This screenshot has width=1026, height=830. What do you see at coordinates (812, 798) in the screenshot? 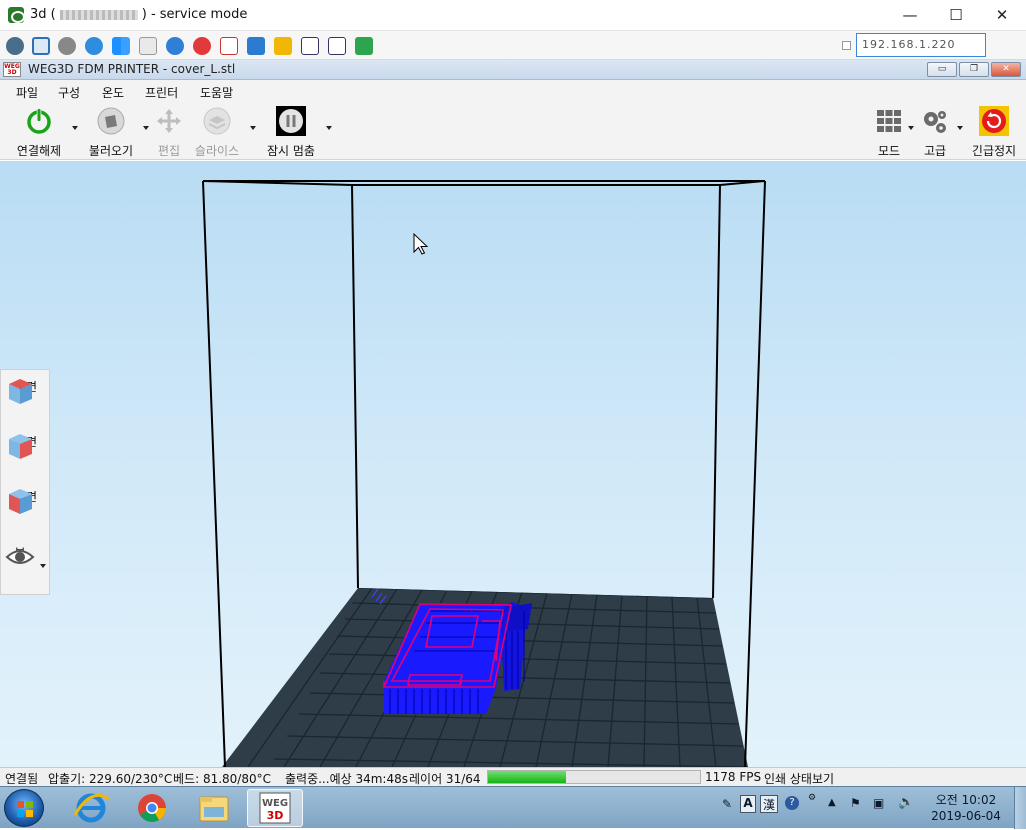
I see `ime-options-icon: ⚙` at bounding box center [812, 798].